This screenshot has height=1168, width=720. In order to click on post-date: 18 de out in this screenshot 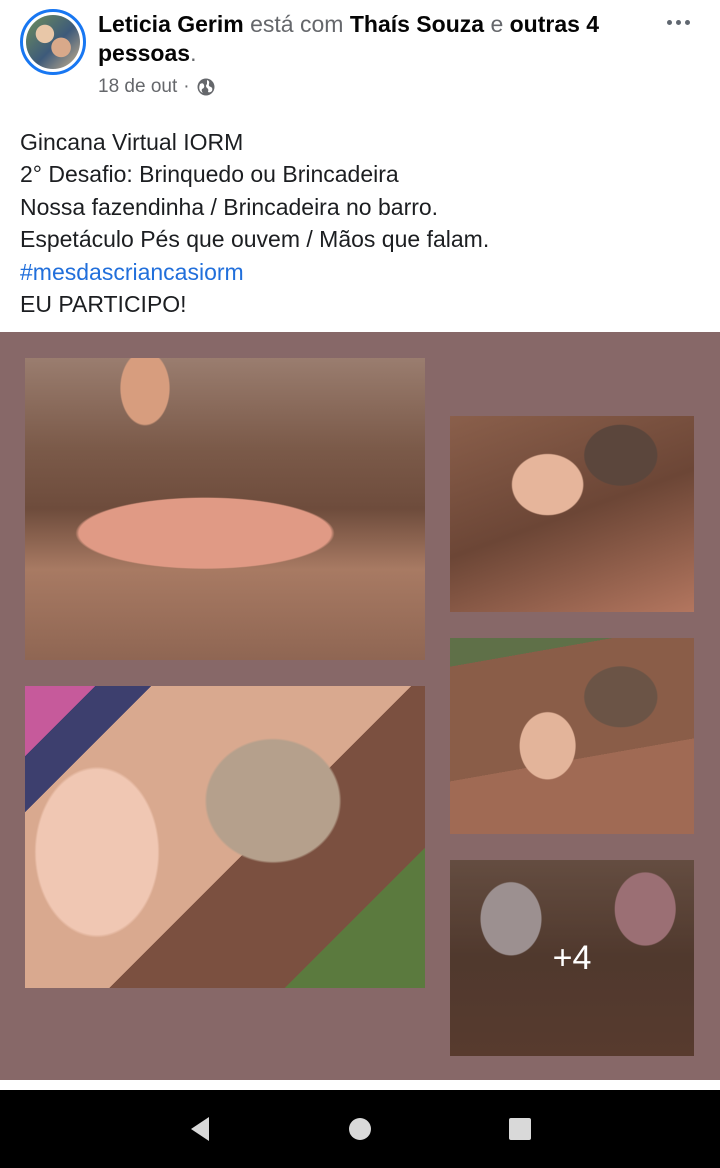, I will do `click(137, 87)`.